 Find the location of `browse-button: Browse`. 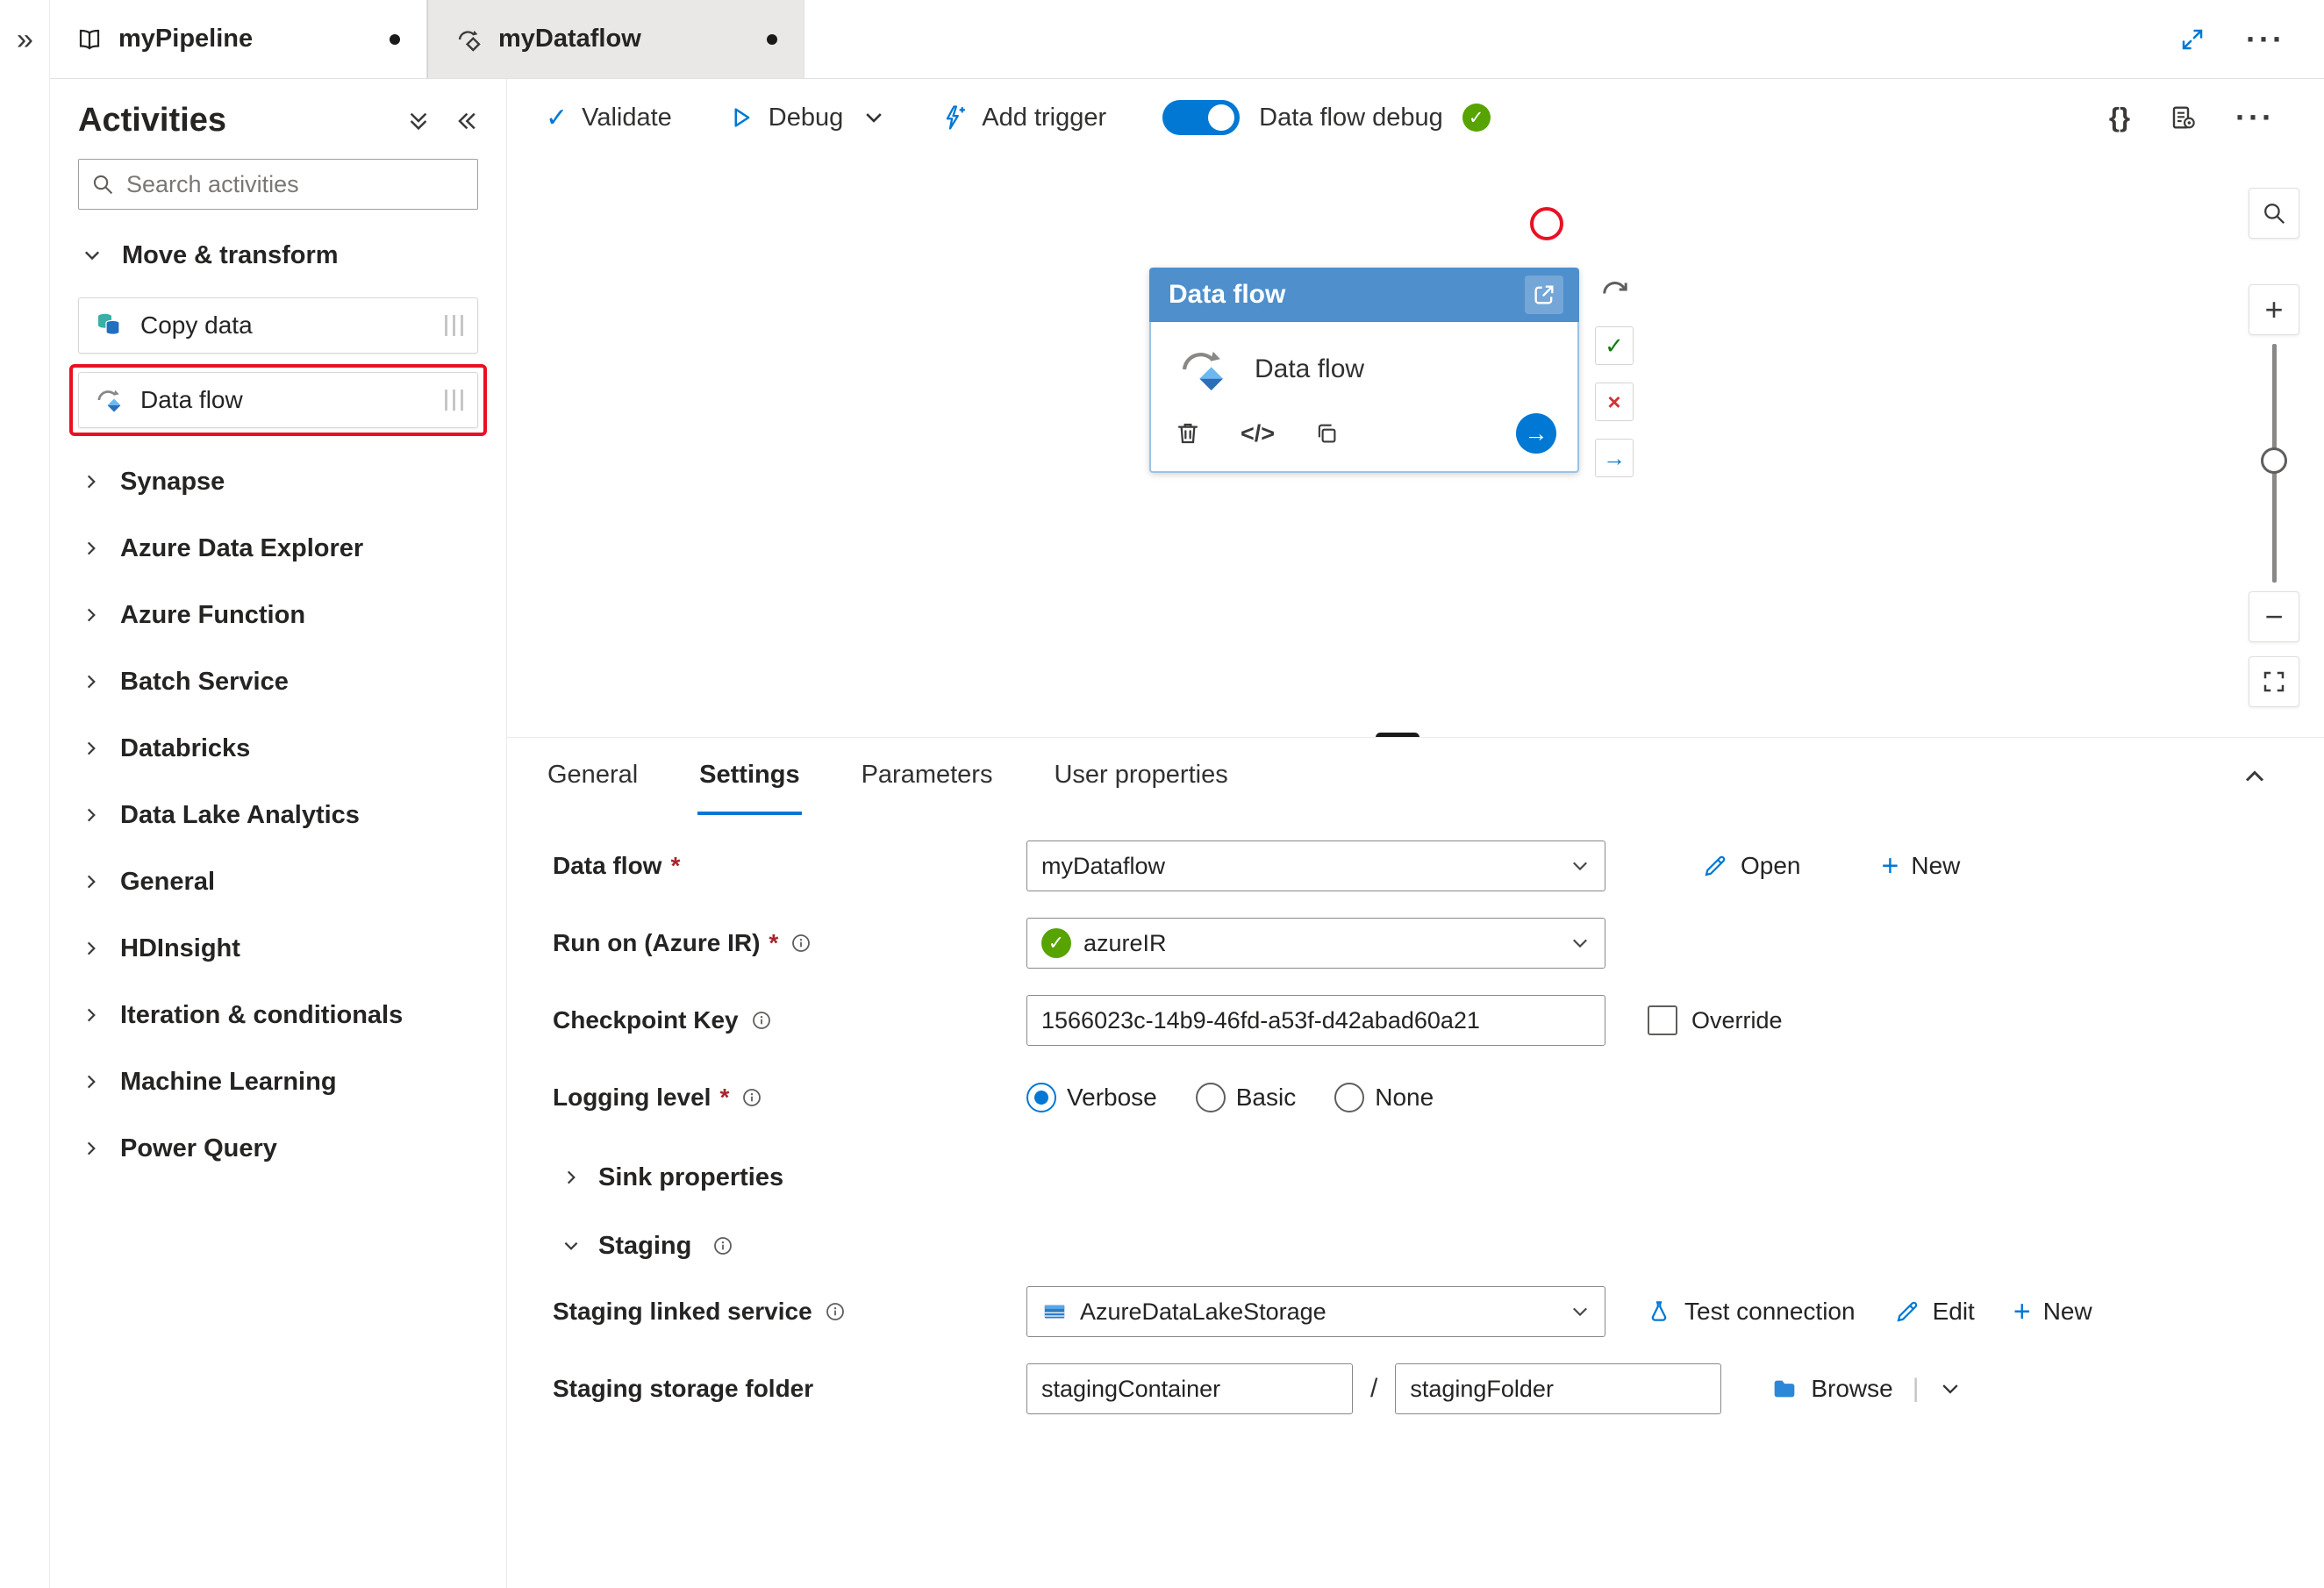

browse-button: Browse is located at coordinates (1831, 1389).